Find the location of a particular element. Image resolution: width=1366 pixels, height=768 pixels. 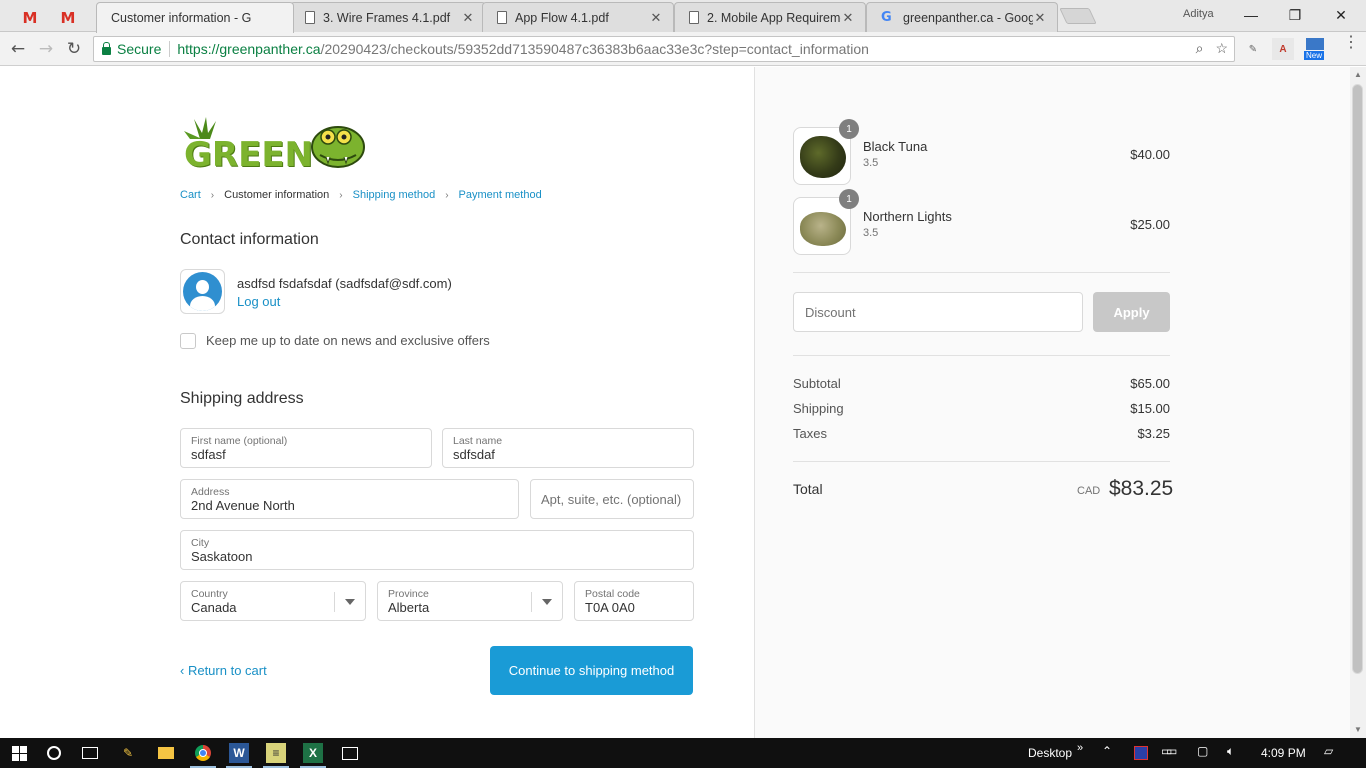

scroll-down-arrow-icon: ▼ is located at coordinates (1358, 730).